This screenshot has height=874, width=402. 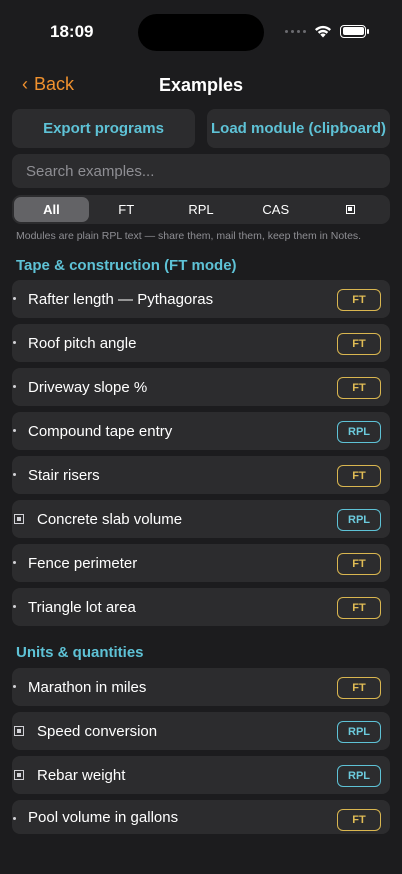 I want to click on battery-icon, so click(x=354, y=31).